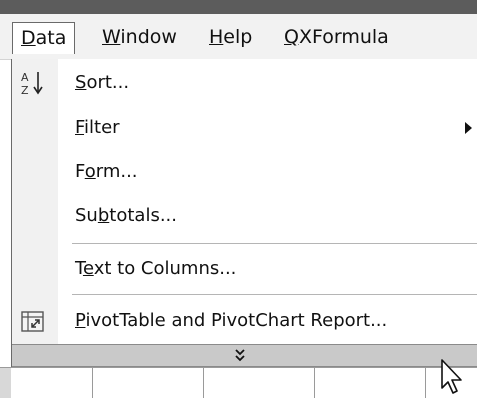  I want to click on menu-qxformula-label: XFormula, so click(343, 37).